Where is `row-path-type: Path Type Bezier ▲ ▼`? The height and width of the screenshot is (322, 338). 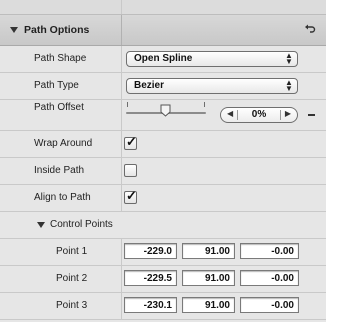 row-path-type: Path Type Bezier ▲ ▼ is located at coordinates (163, 86).